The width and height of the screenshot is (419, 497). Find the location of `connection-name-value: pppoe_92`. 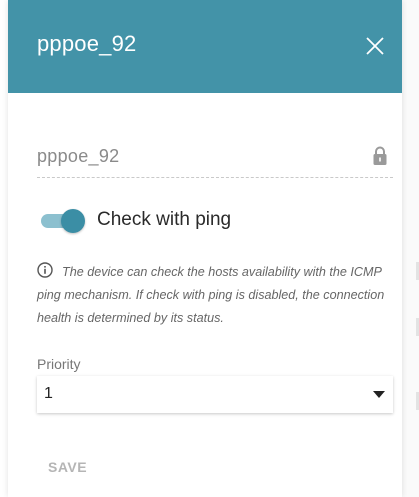

connection-name-value: pppoe_92 is located at coordinates (78, 156).